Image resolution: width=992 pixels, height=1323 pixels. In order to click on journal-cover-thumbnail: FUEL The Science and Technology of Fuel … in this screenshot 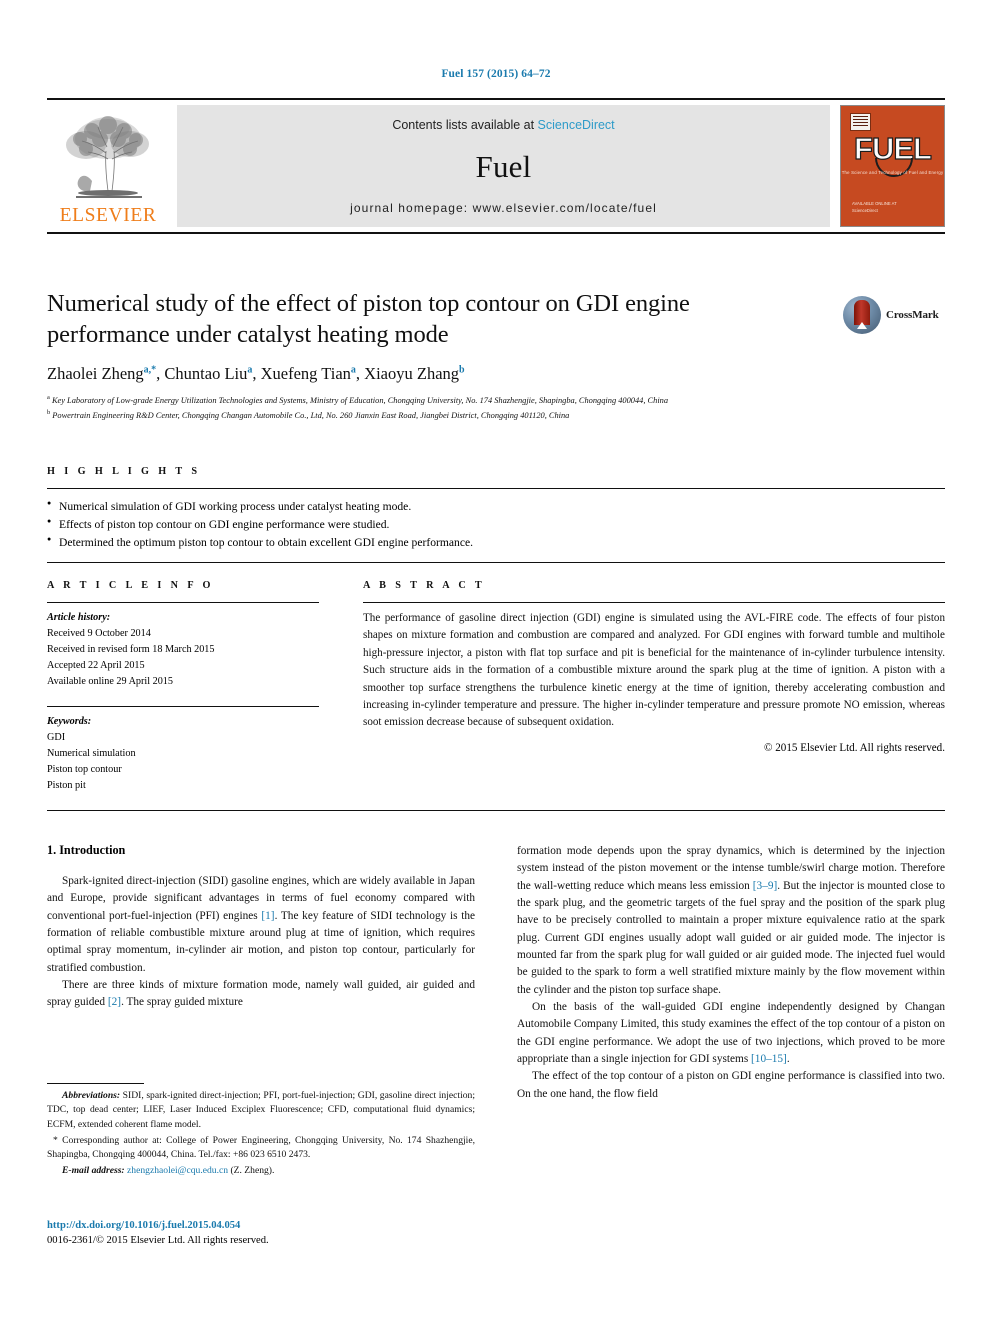, I will do `click(892, 166)`.